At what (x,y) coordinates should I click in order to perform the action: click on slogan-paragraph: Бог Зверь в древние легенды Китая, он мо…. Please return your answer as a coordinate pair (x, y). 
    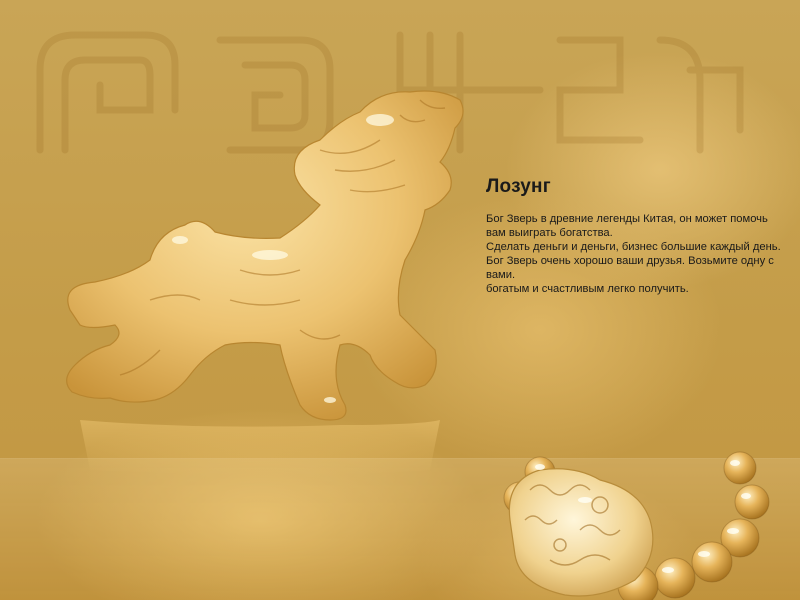
    Looking at the image, I should click on (627, 226).